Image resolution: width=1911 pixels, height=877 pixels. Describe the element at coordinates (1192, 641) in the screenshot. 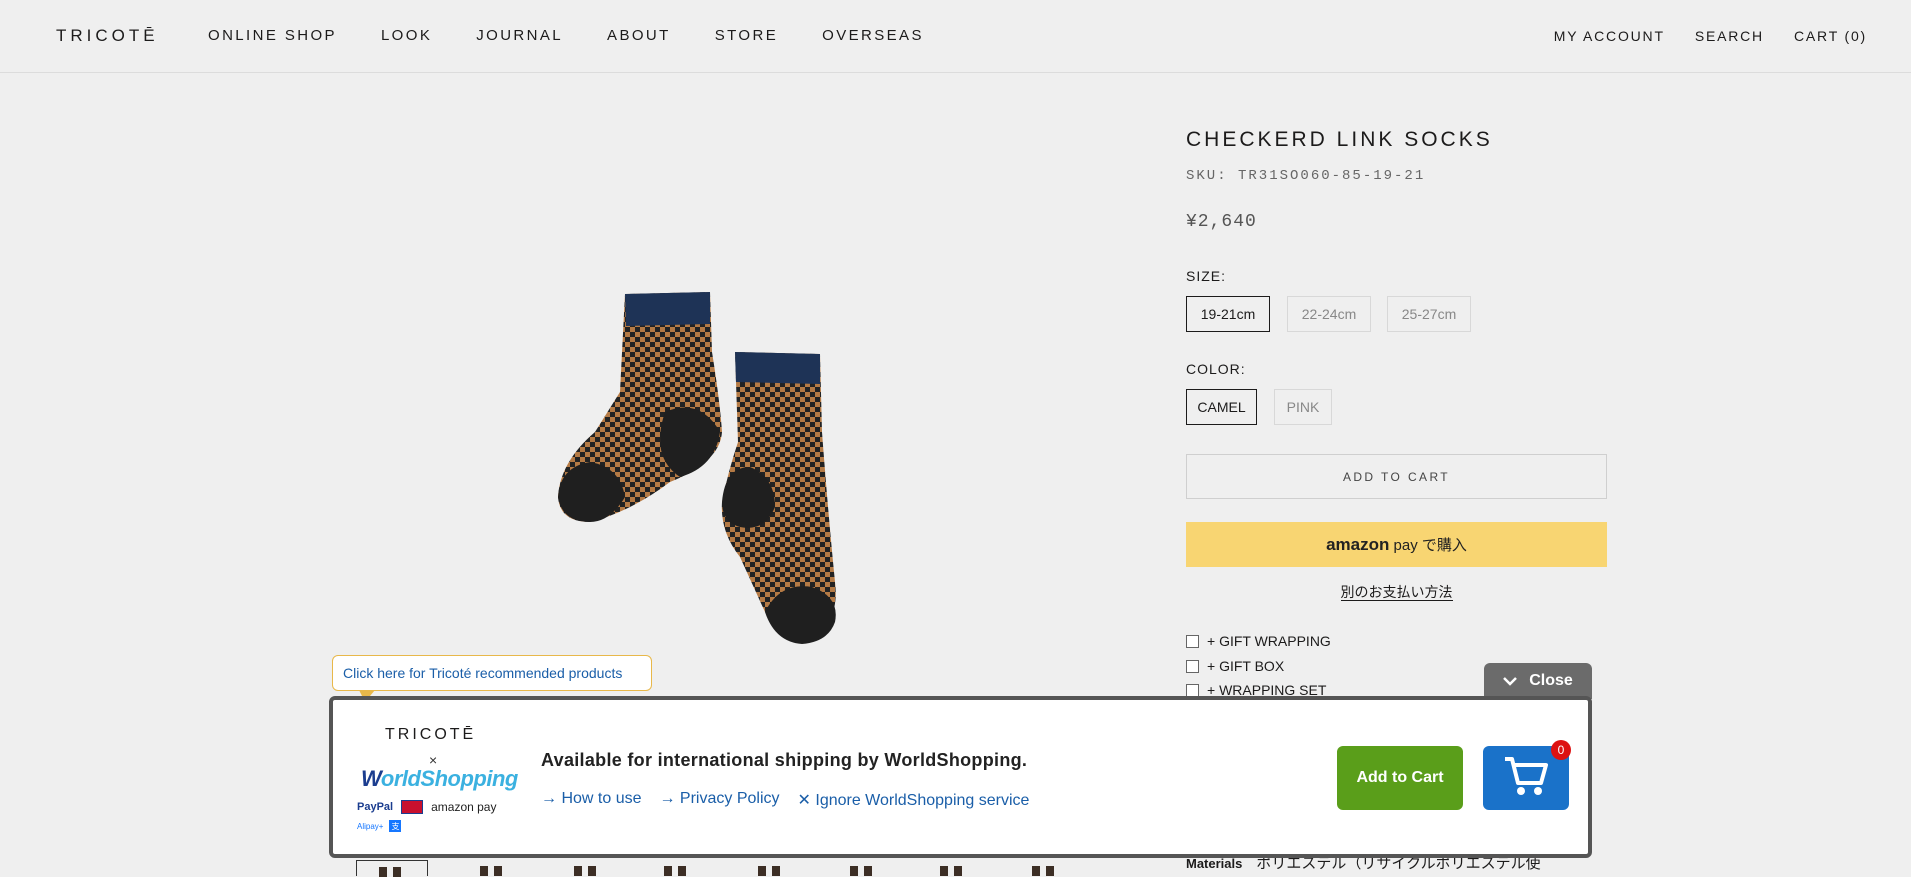

I see `gift-wrapping-checkbox` at that location.